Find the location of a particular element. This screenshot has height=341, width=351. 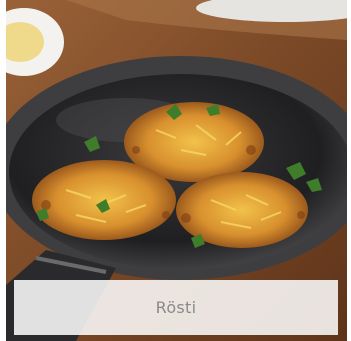

recipe-caption: Rösti is located at coordinates (176, 307).